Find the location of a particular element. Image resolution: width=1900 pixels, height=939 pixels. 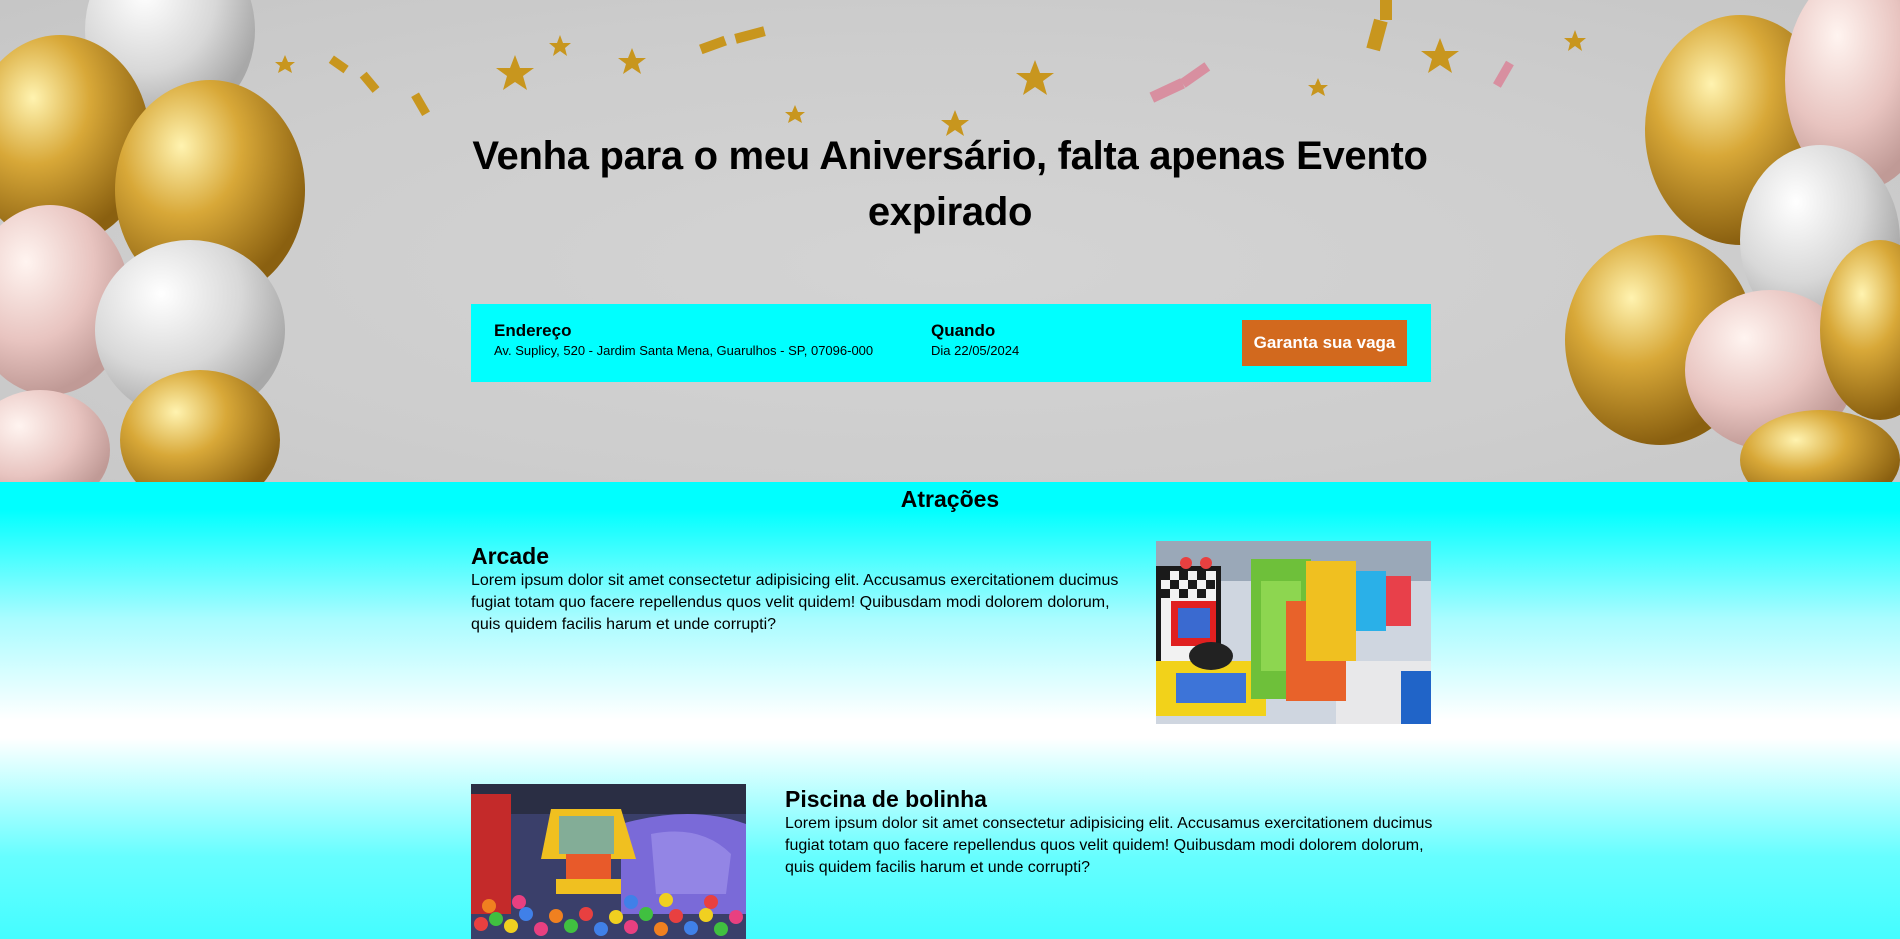

attractions-heading: Atrações is located at coordinates (950, 499).